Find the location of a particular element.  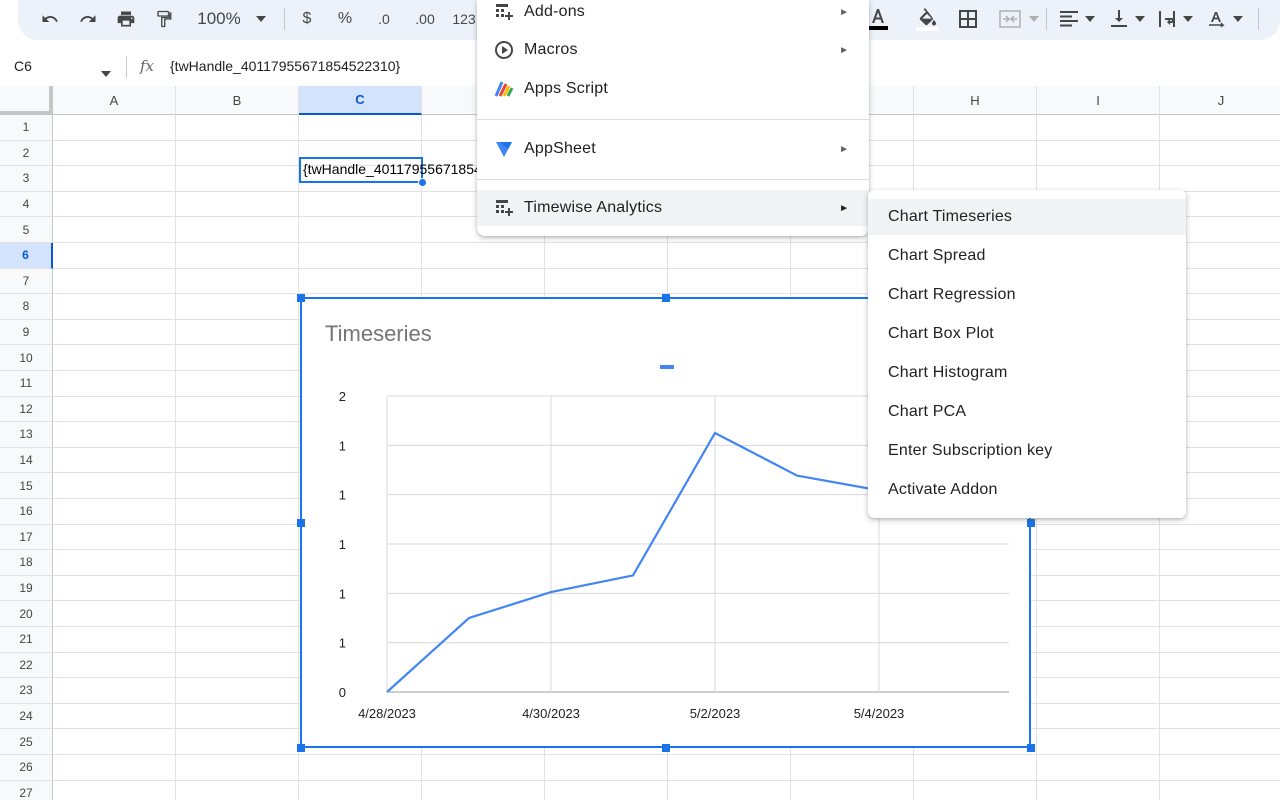

legend-swatch is located at coordinates (667, 367).